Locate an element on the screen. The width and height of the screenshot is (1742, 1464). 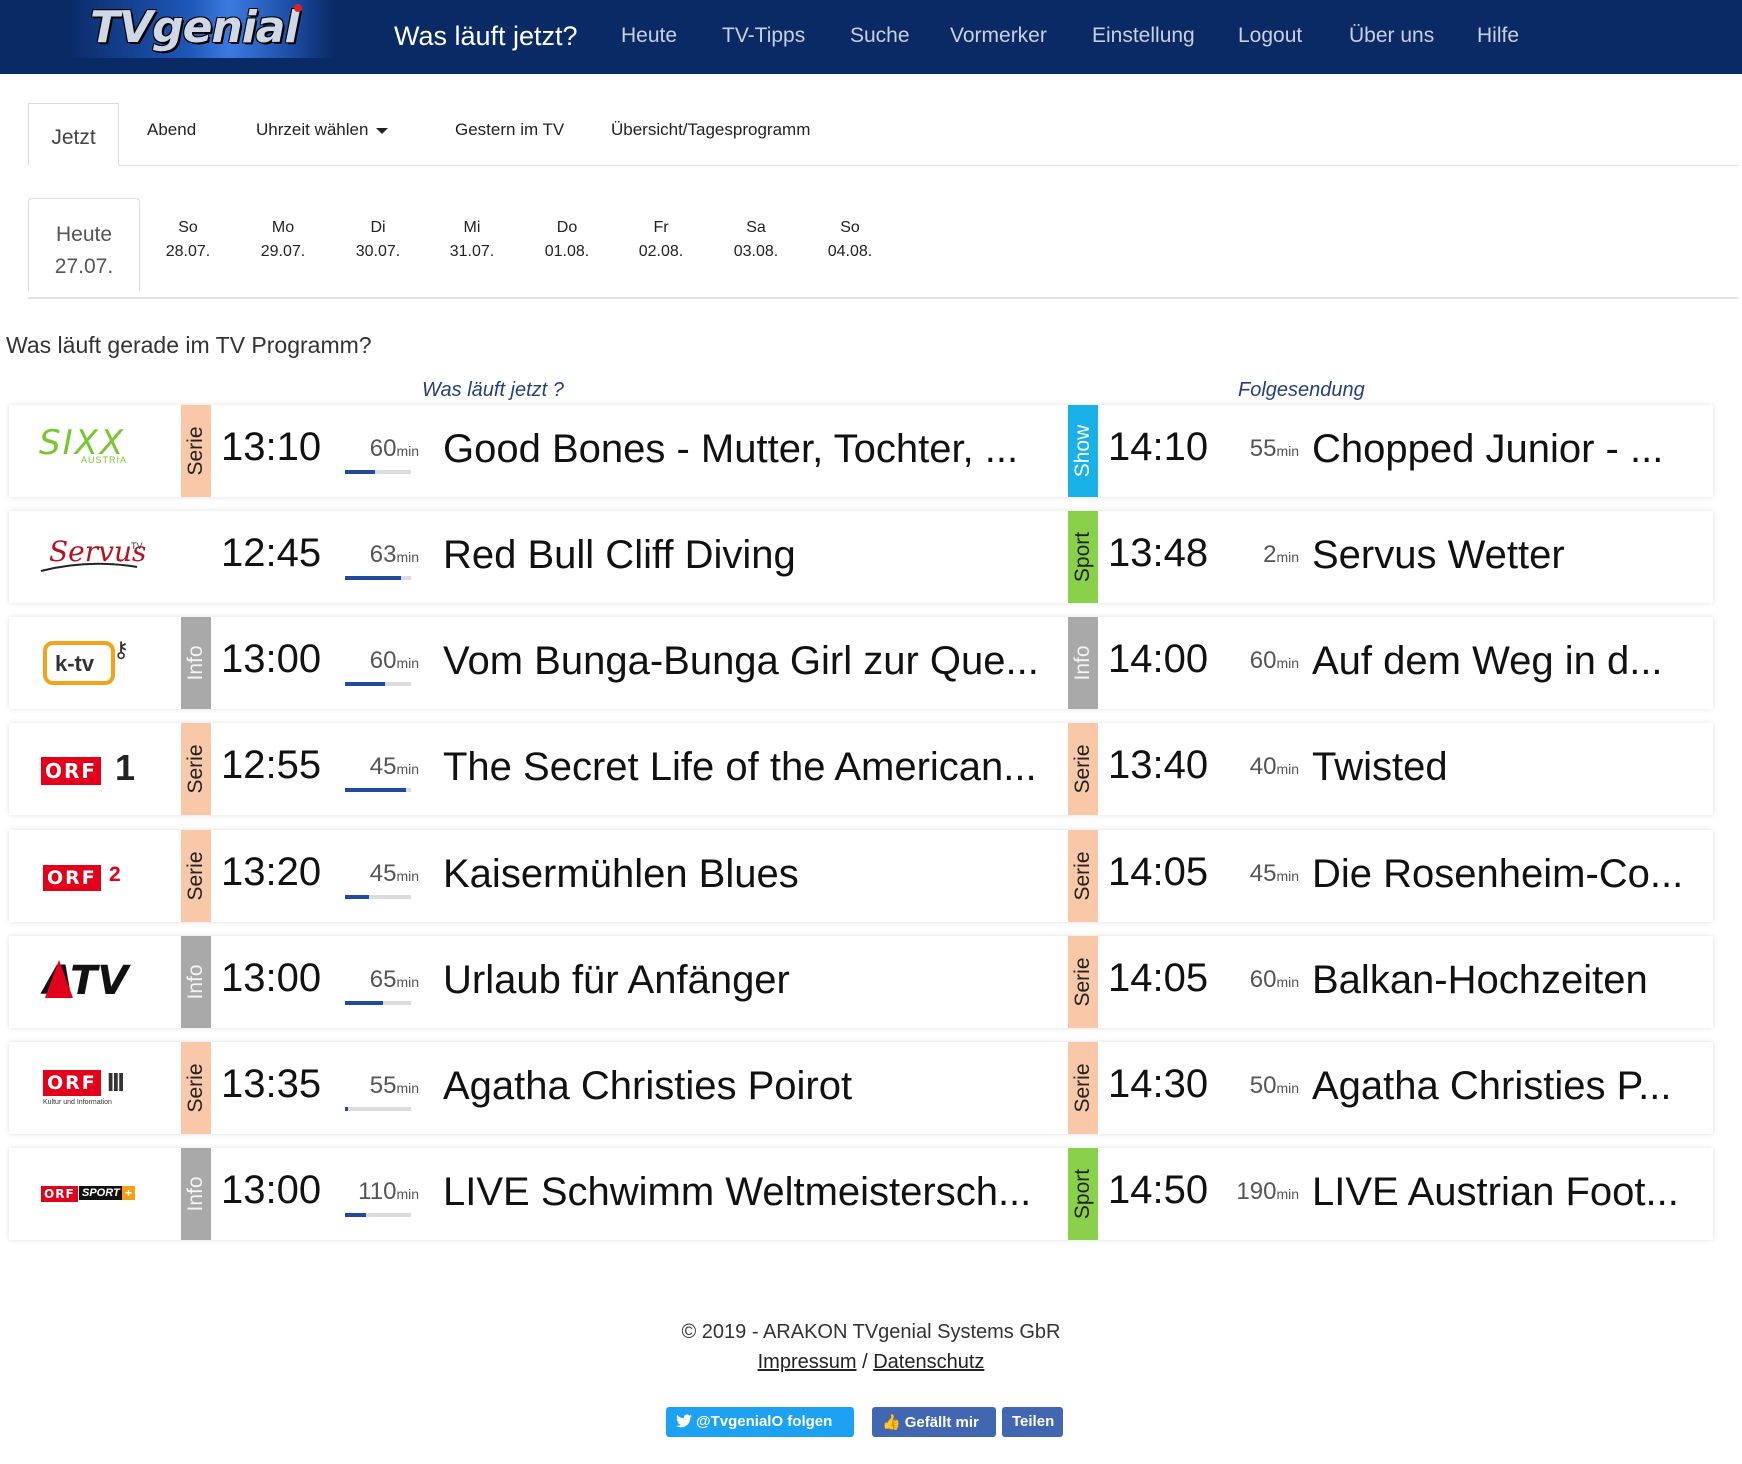
tab-uhrzeit-waehlen: Uhrzeit wählen is located at coordinates (322, 130).